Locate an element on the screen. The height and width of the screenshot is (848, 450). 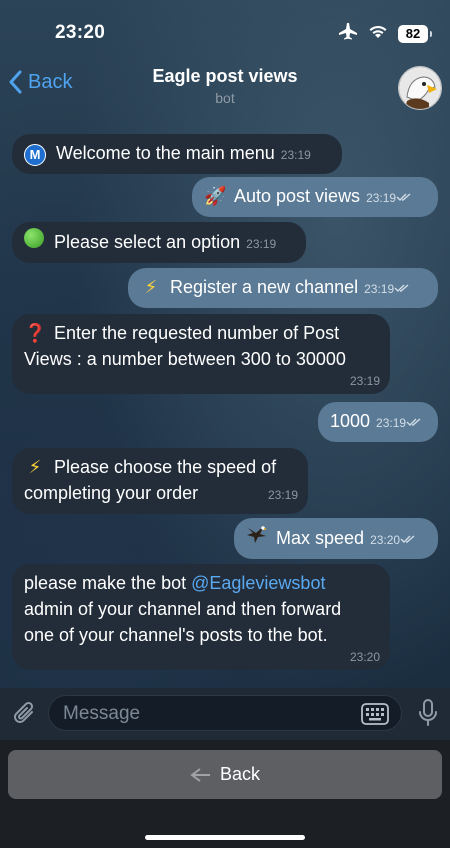
home-indicator is located at coordinates (225, 837).